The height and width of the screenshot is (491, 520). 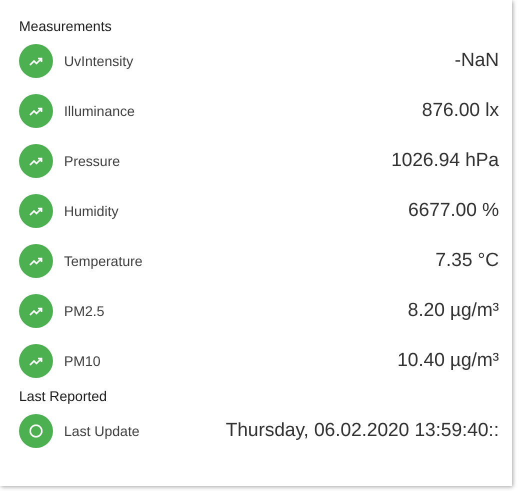 What do you see at coordinates (63, 396) in the screenshot?
I see `section-heading: Last Reported` at bounding box center [63, 396].